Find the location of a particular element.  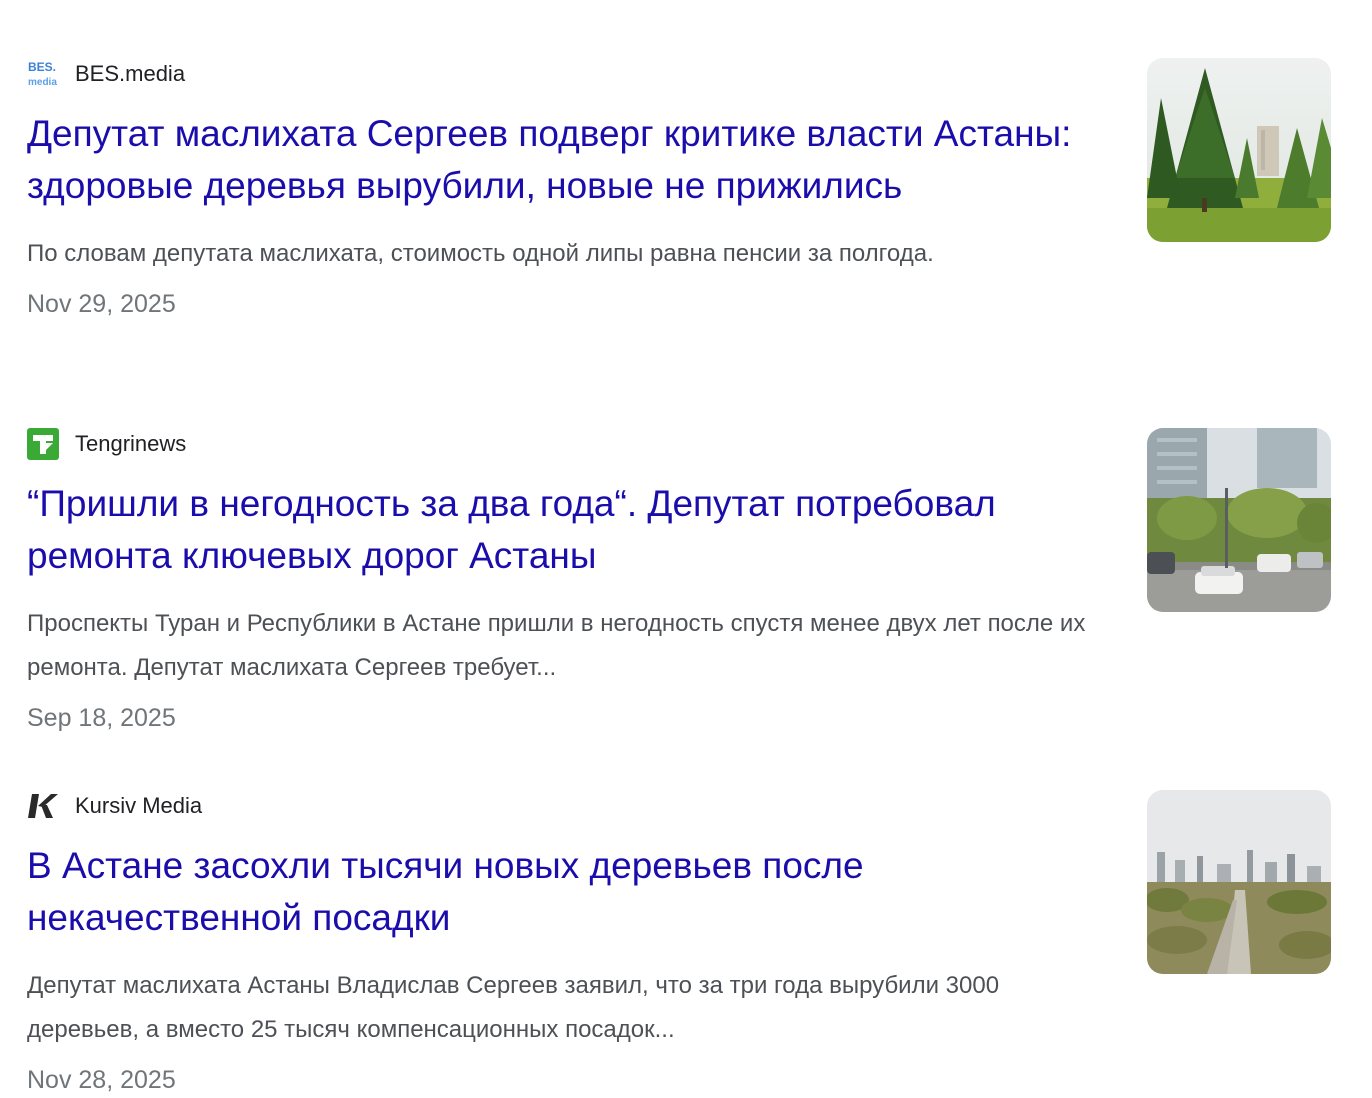

tengrinews-logo-icon is located at coordinates (43, 444).